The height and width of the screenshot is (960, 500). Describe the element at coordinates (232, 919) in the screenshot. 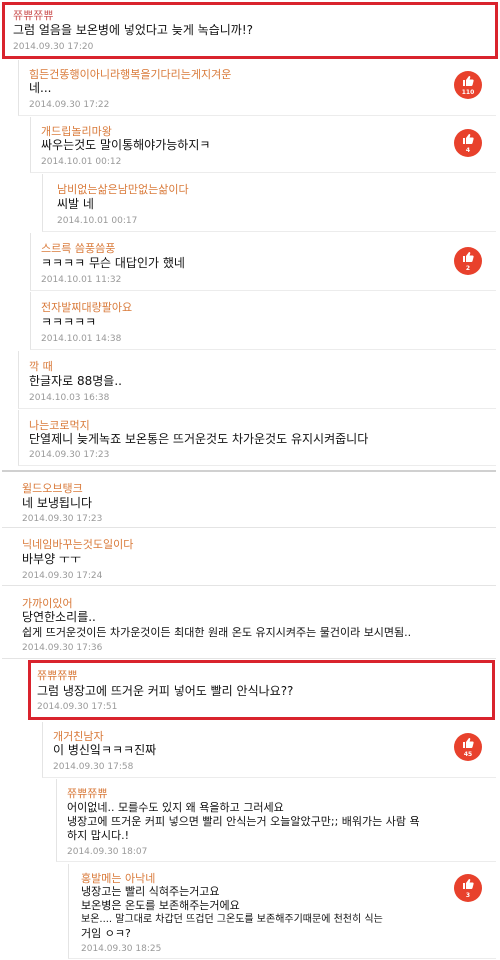

I see `comment-text: 보온.... 말그대로 차갑던 뜨겁던 그온도를 보존해주기때문에 천천히 식는` at that location.